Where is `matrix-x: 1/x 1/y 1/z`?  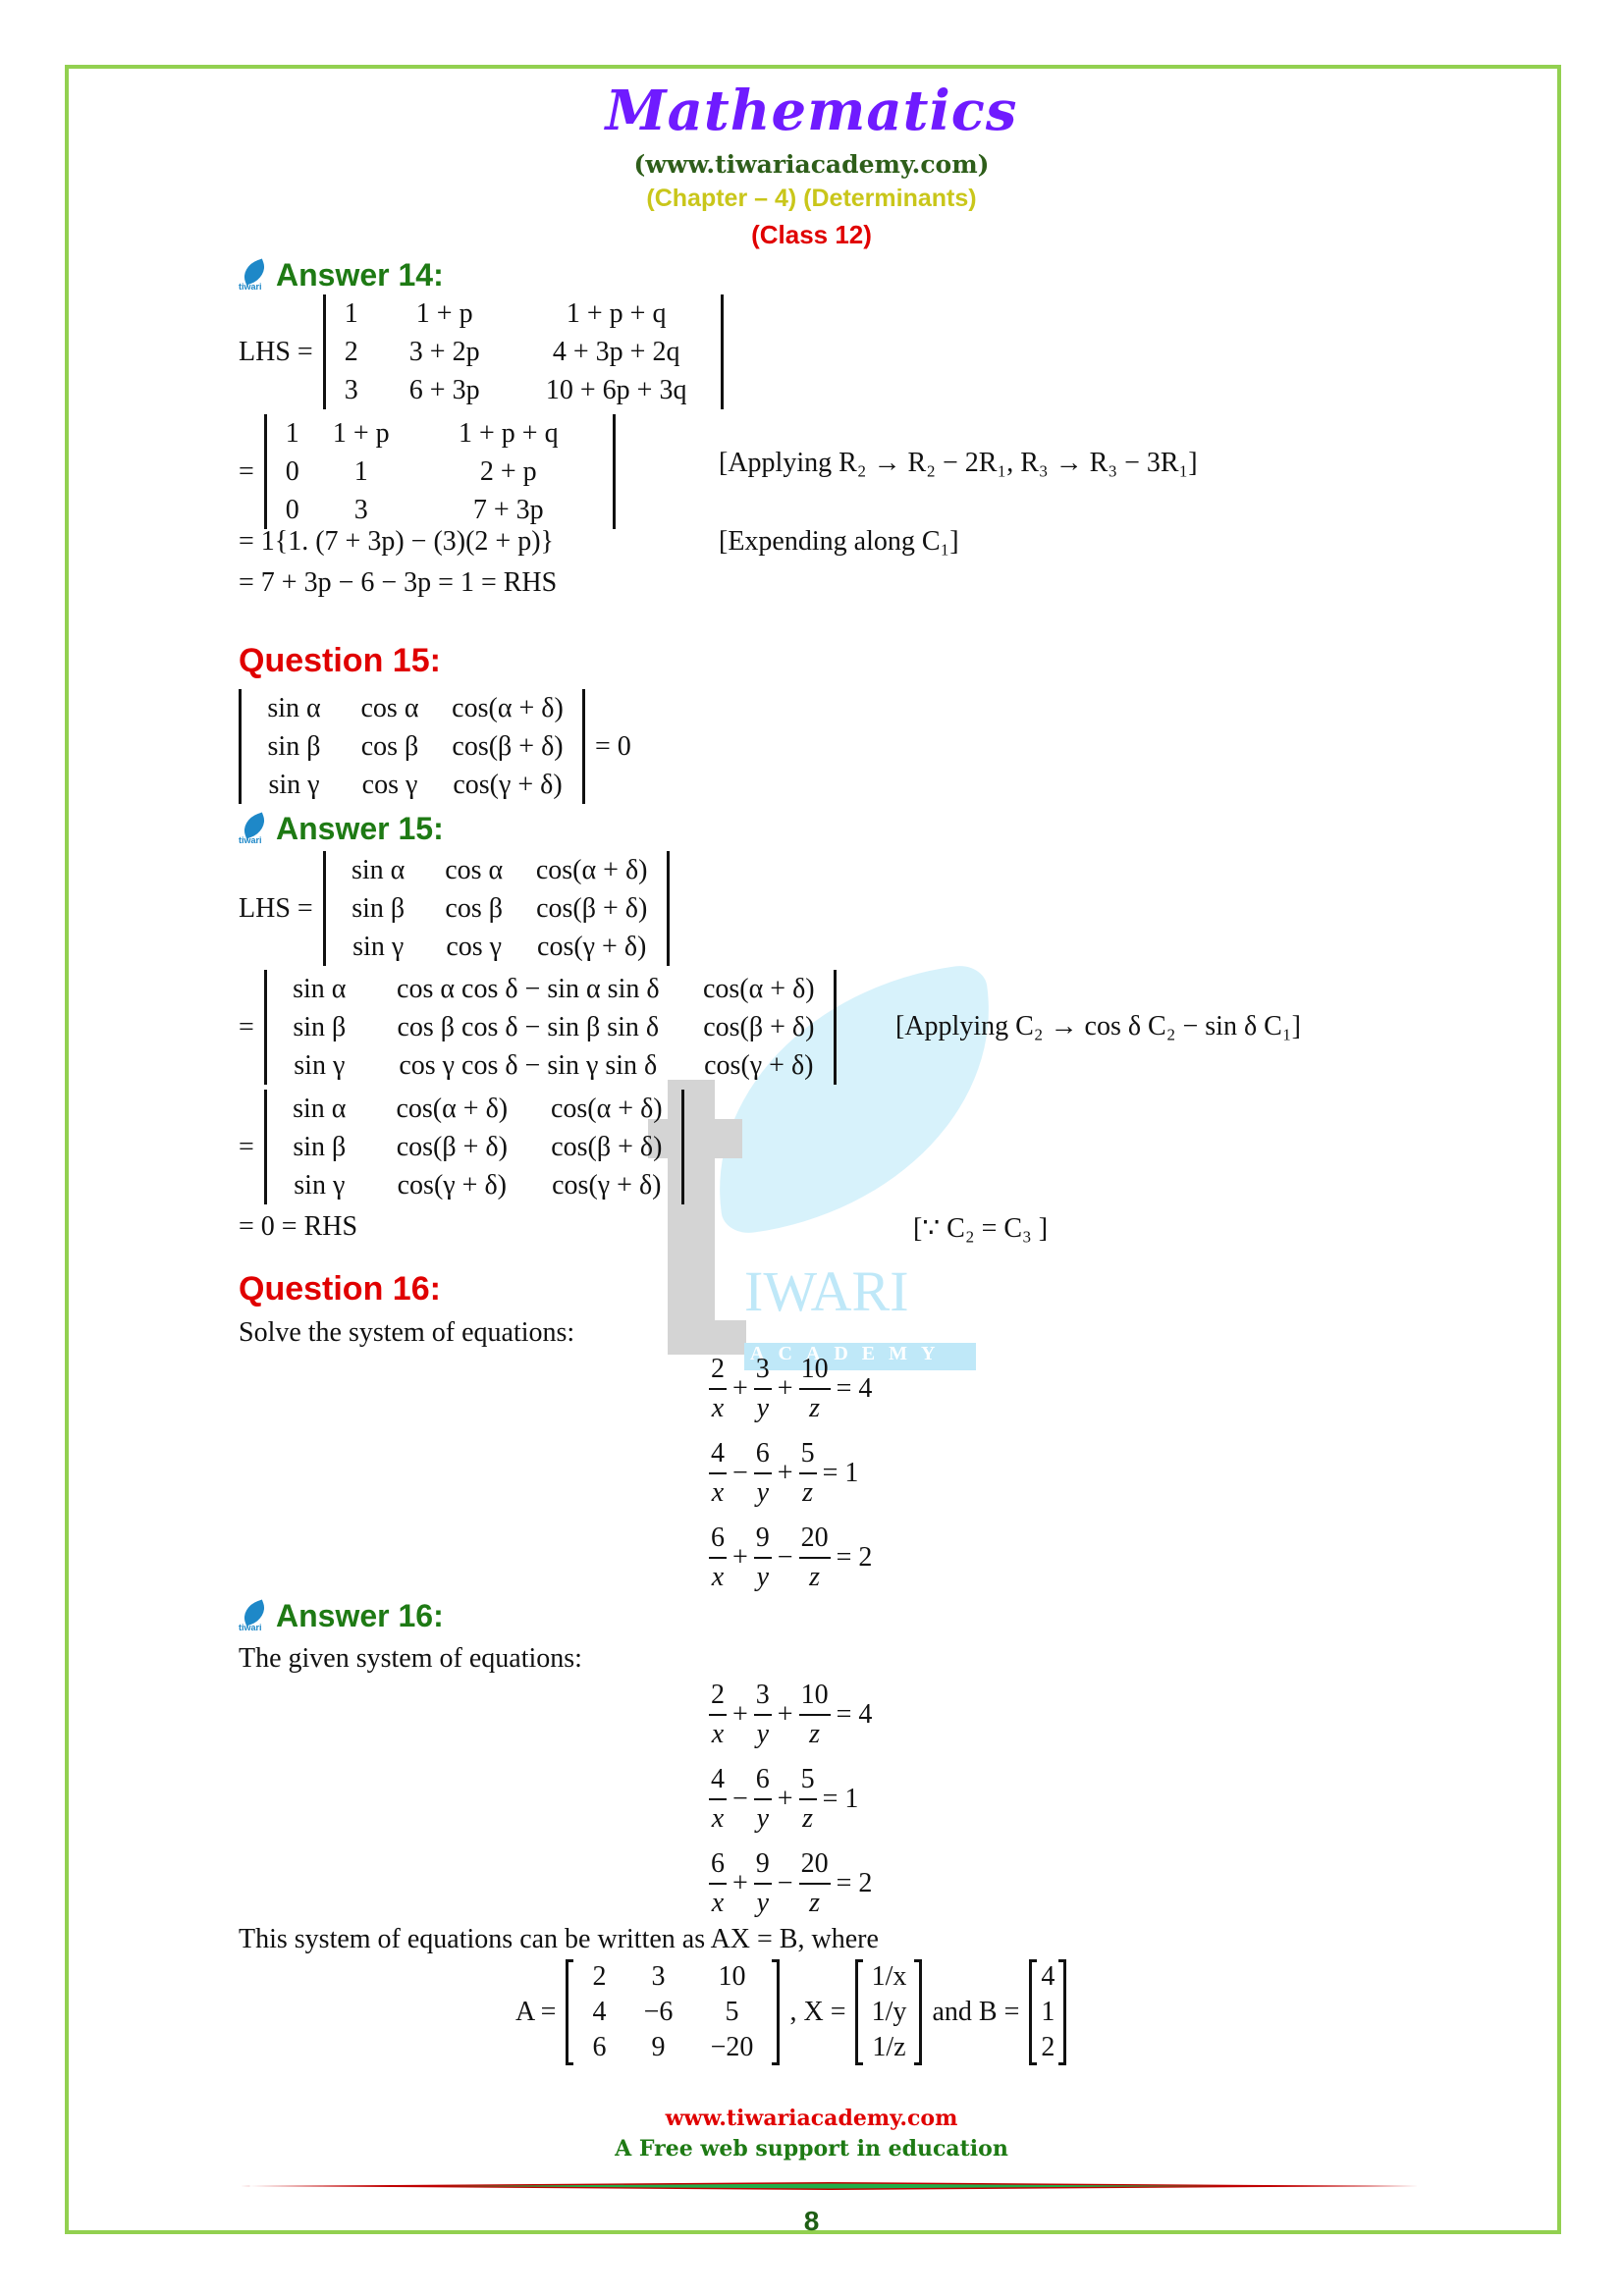 matrix-x: 1/x 1/y 1/z is located at coordinates (889, 2012).